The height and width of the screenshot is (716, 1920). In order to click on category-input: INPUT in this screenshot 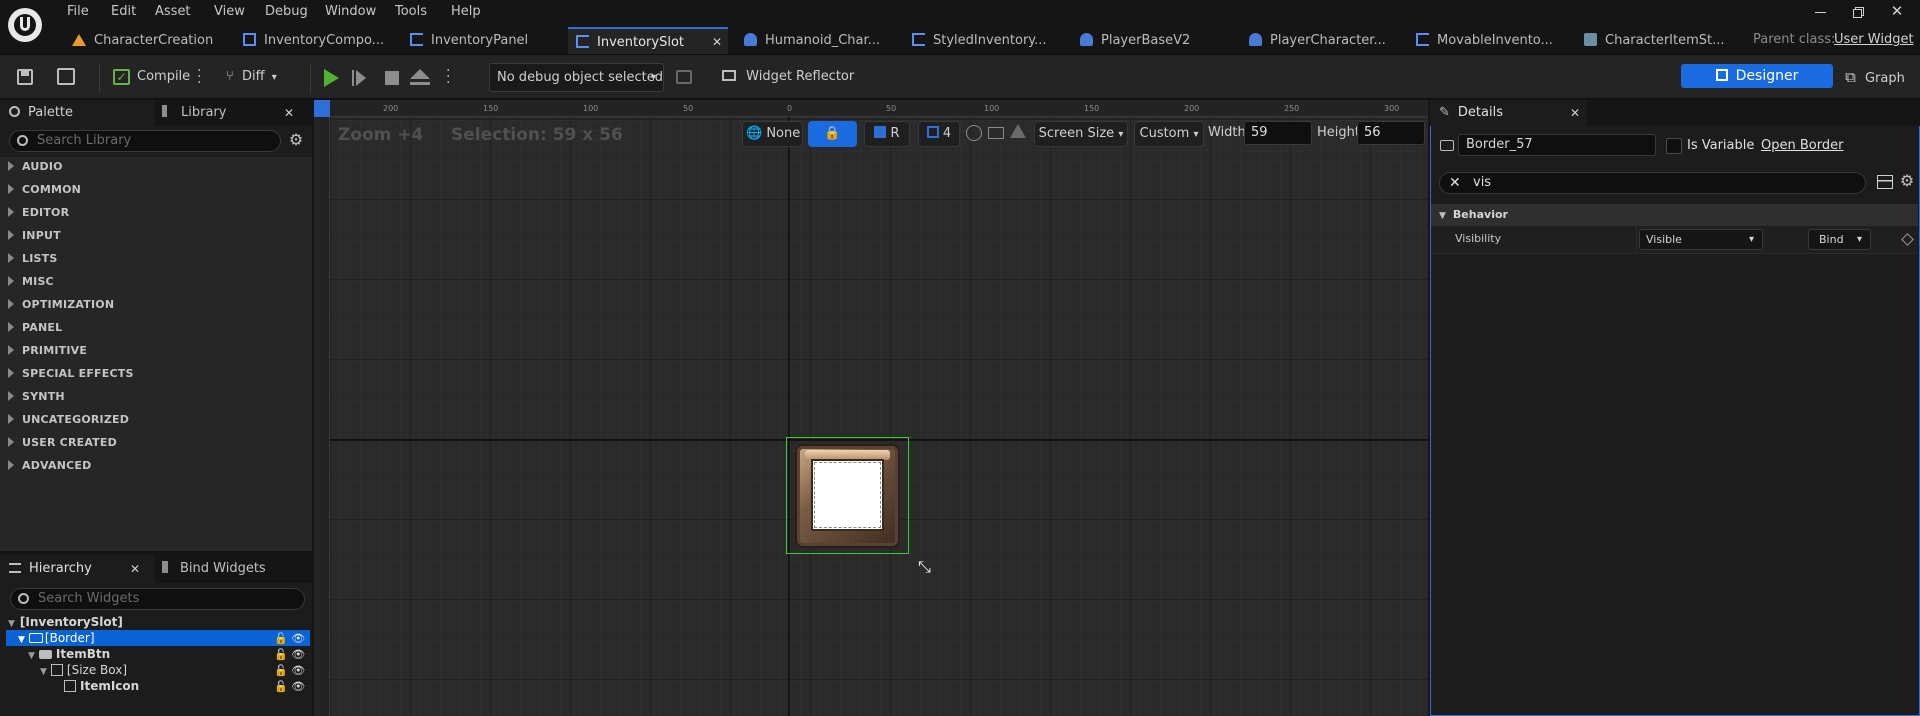, I will do `click(34, 236)`.